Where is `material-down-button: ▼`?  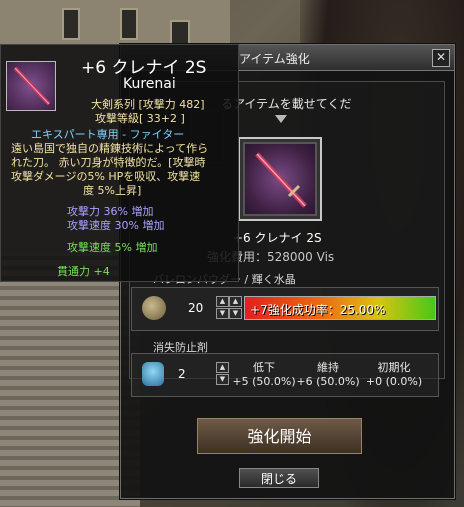 material-down-button: ▼ is located at coordinates (222, 313).